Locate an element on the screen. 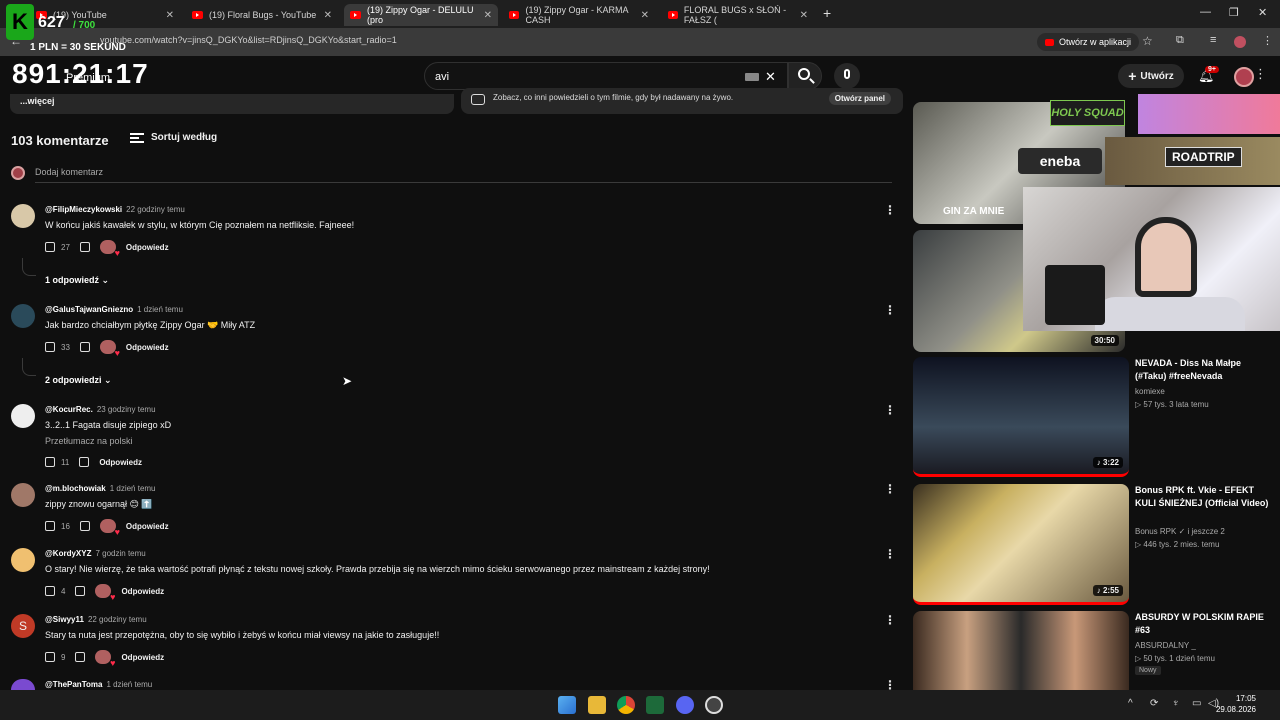 The height and width of the screenshot is (720, 1280). comment-author: @GalusTajwanGniezno 1 dzień temu is located at coordinates (114, 309).